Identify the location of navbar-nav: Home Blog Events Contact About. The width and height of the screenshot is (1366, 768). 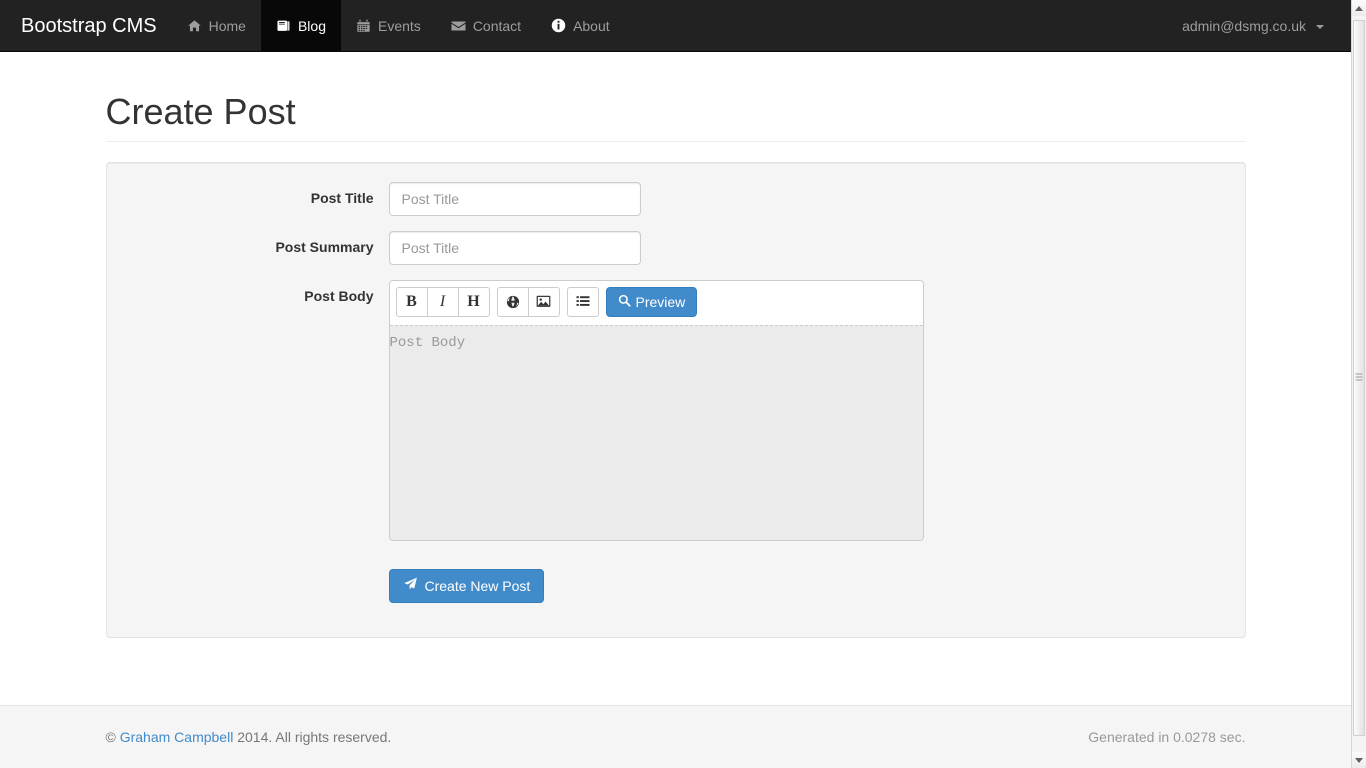
(398, 25).